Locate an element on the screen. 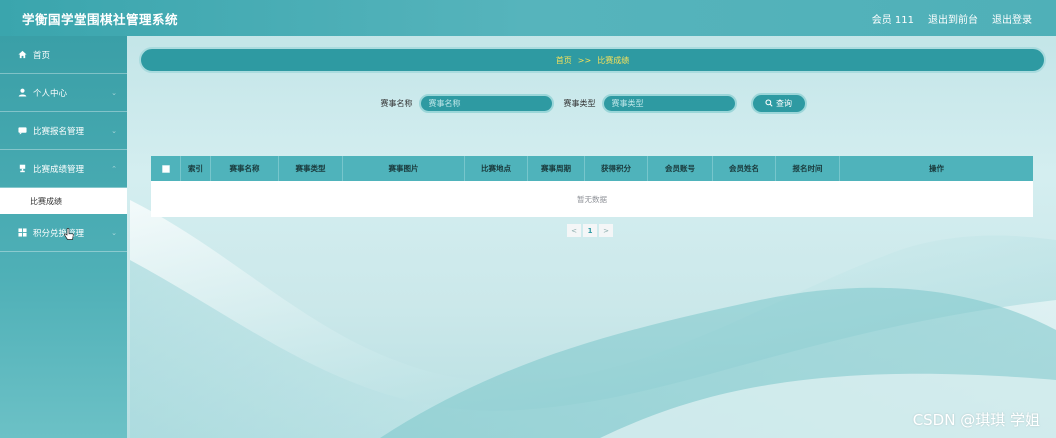 Image resolution: width=1056 pixels, height=438 pixels. search-bar: 赛事名称 赛事类型 查询 is located at coordinates (591, 103).